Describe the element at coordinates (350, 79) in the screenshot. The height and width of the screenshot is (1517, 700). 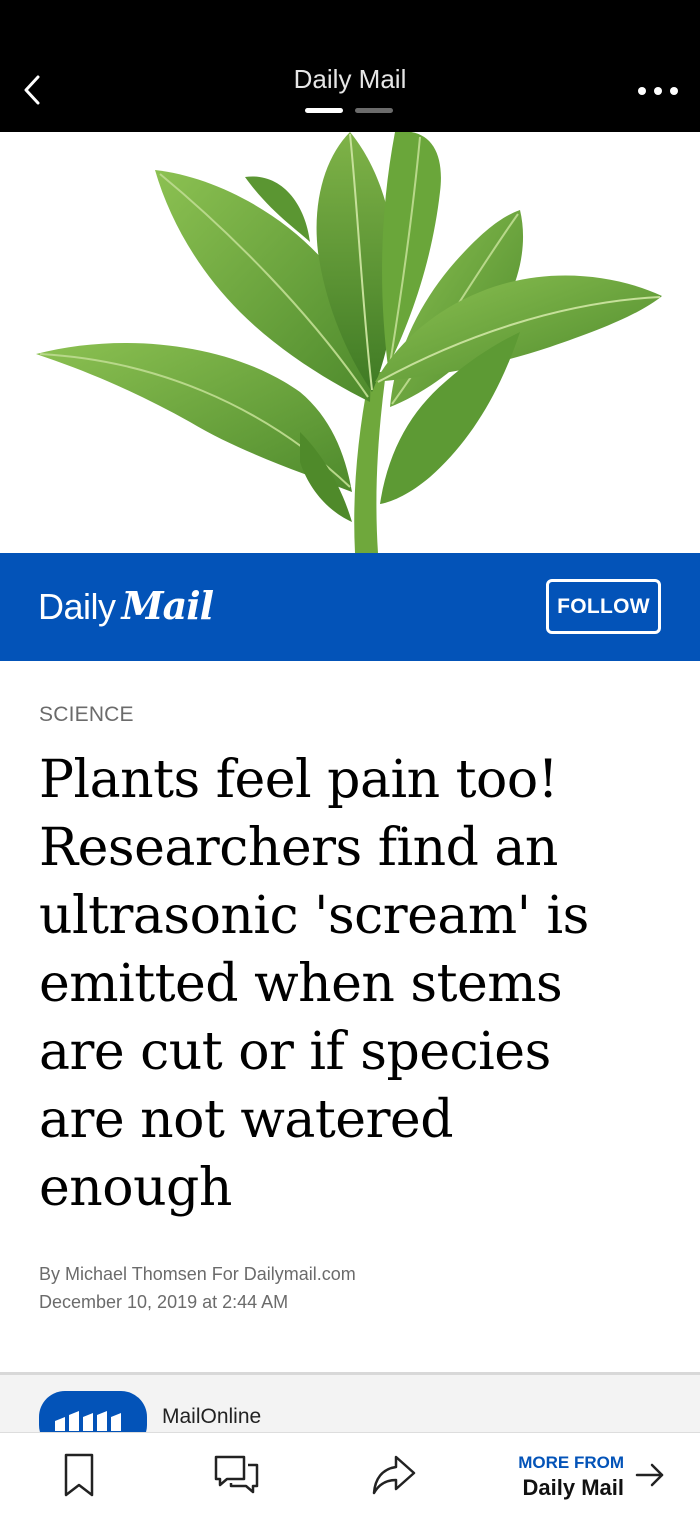
I see `page-title: Daily Mail` at that location.